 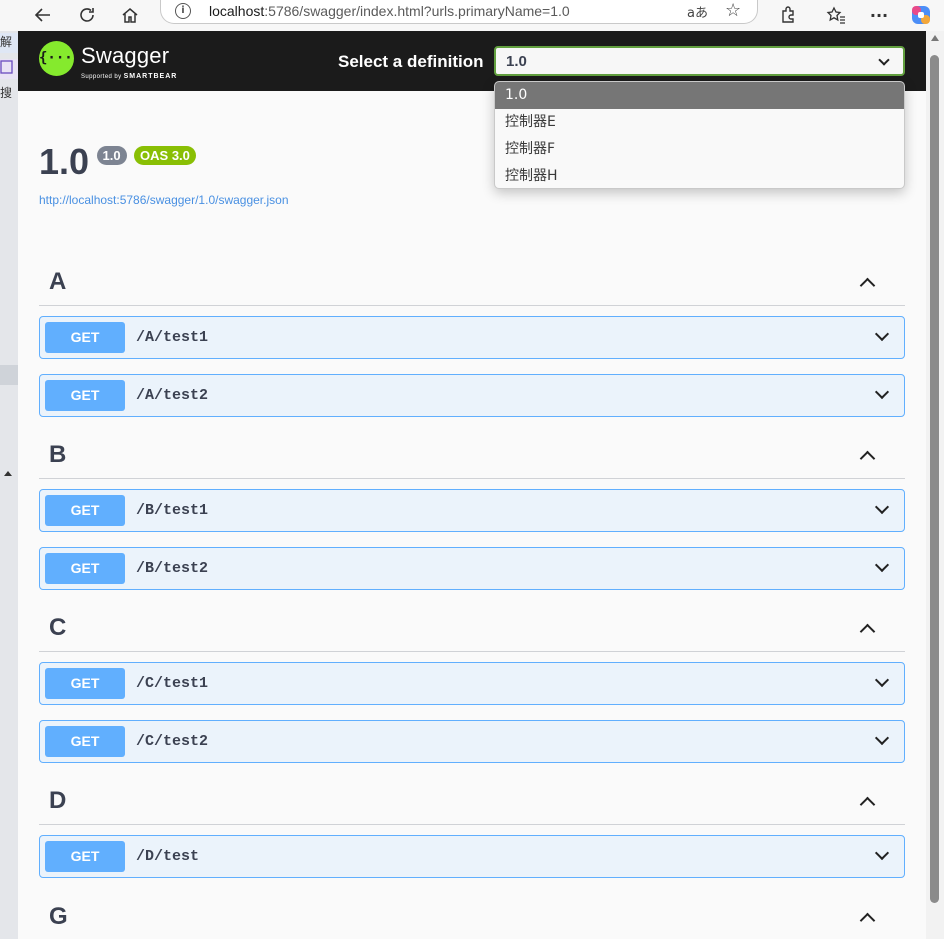 I want to click on operation-row: GET /B/test2, so click(x=472, y=568).